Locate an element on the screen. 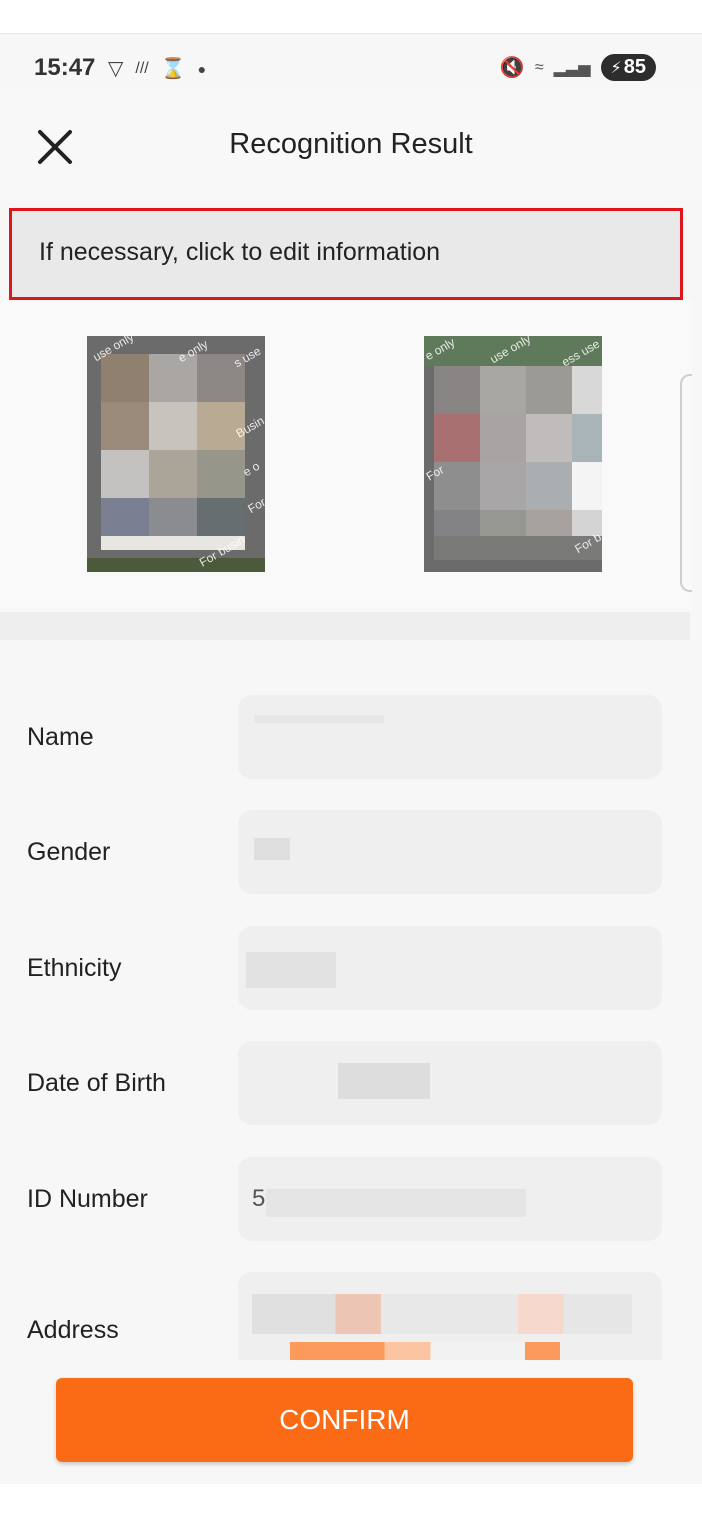  dob-label: Date of Birth is located at coordinates (96, 1083).